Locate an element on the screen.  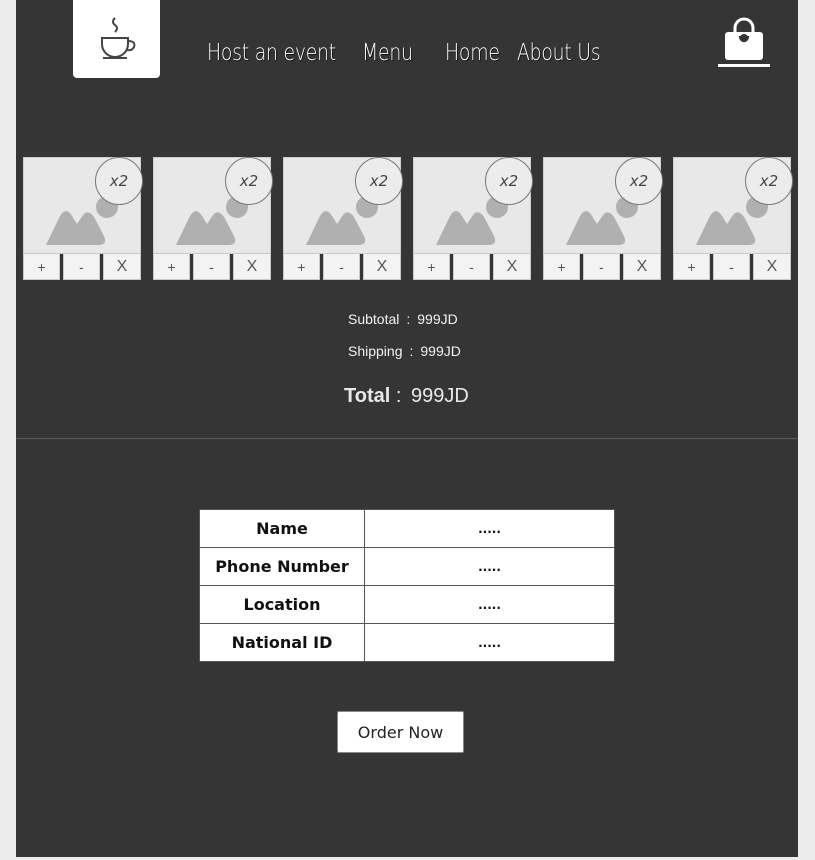
national-id-label: National ID is located at coordinates (282, 642).